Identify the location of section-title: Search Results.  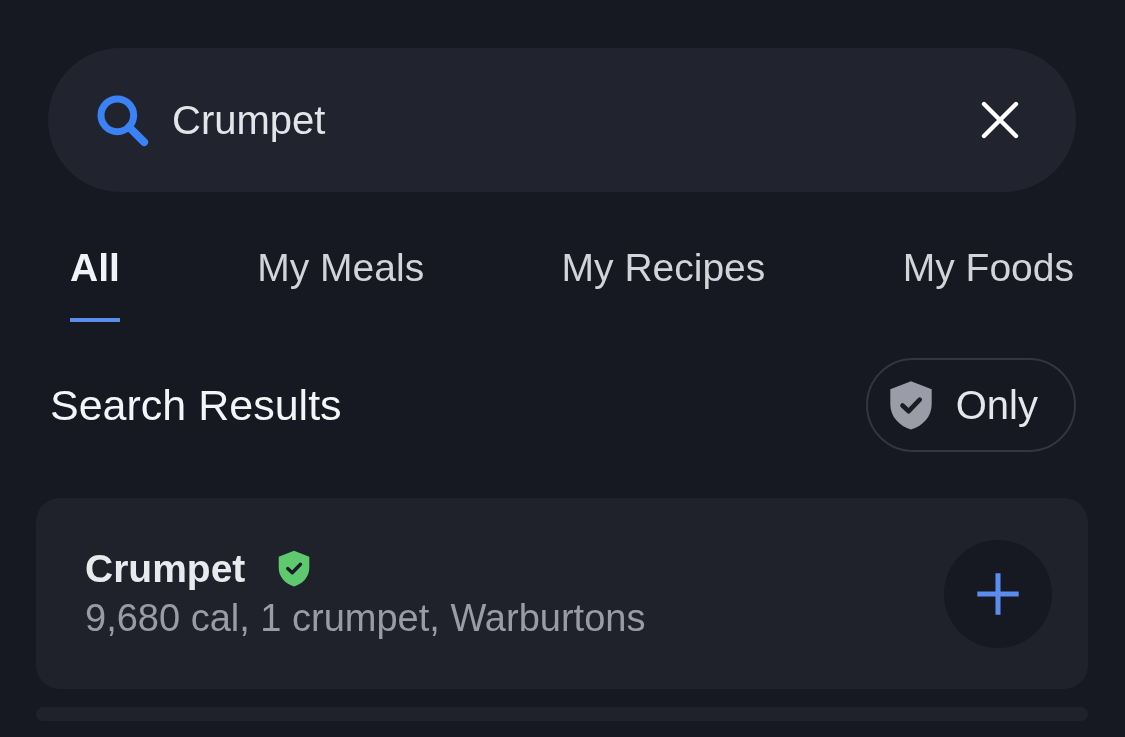
(196, 405).